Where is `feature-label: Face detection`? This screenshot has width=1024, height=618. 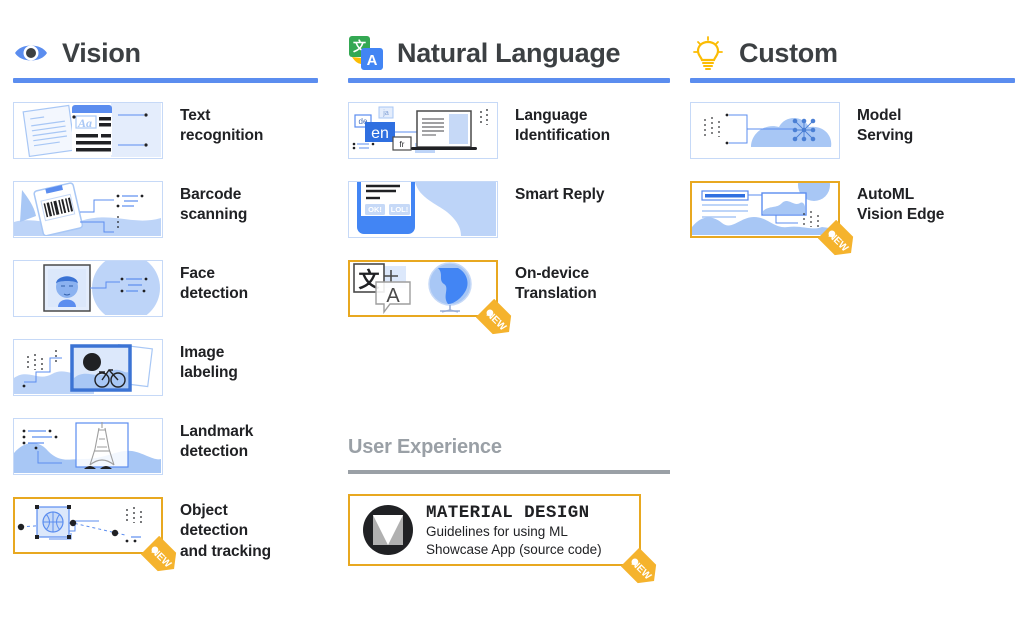
feature-label: Face detection is located at coordinates (214, 282).